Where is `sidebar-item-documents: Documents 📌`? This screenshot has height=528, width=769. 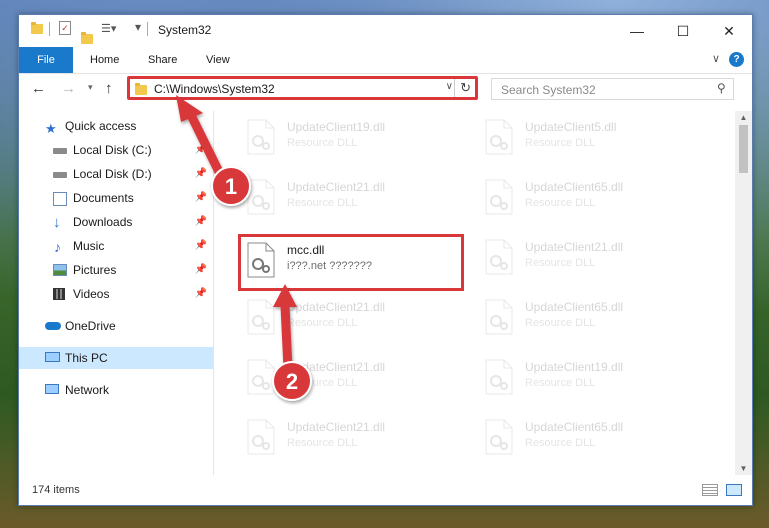
sidebar-item-documents: Documents 📌 is located at coordinates (116, 198).